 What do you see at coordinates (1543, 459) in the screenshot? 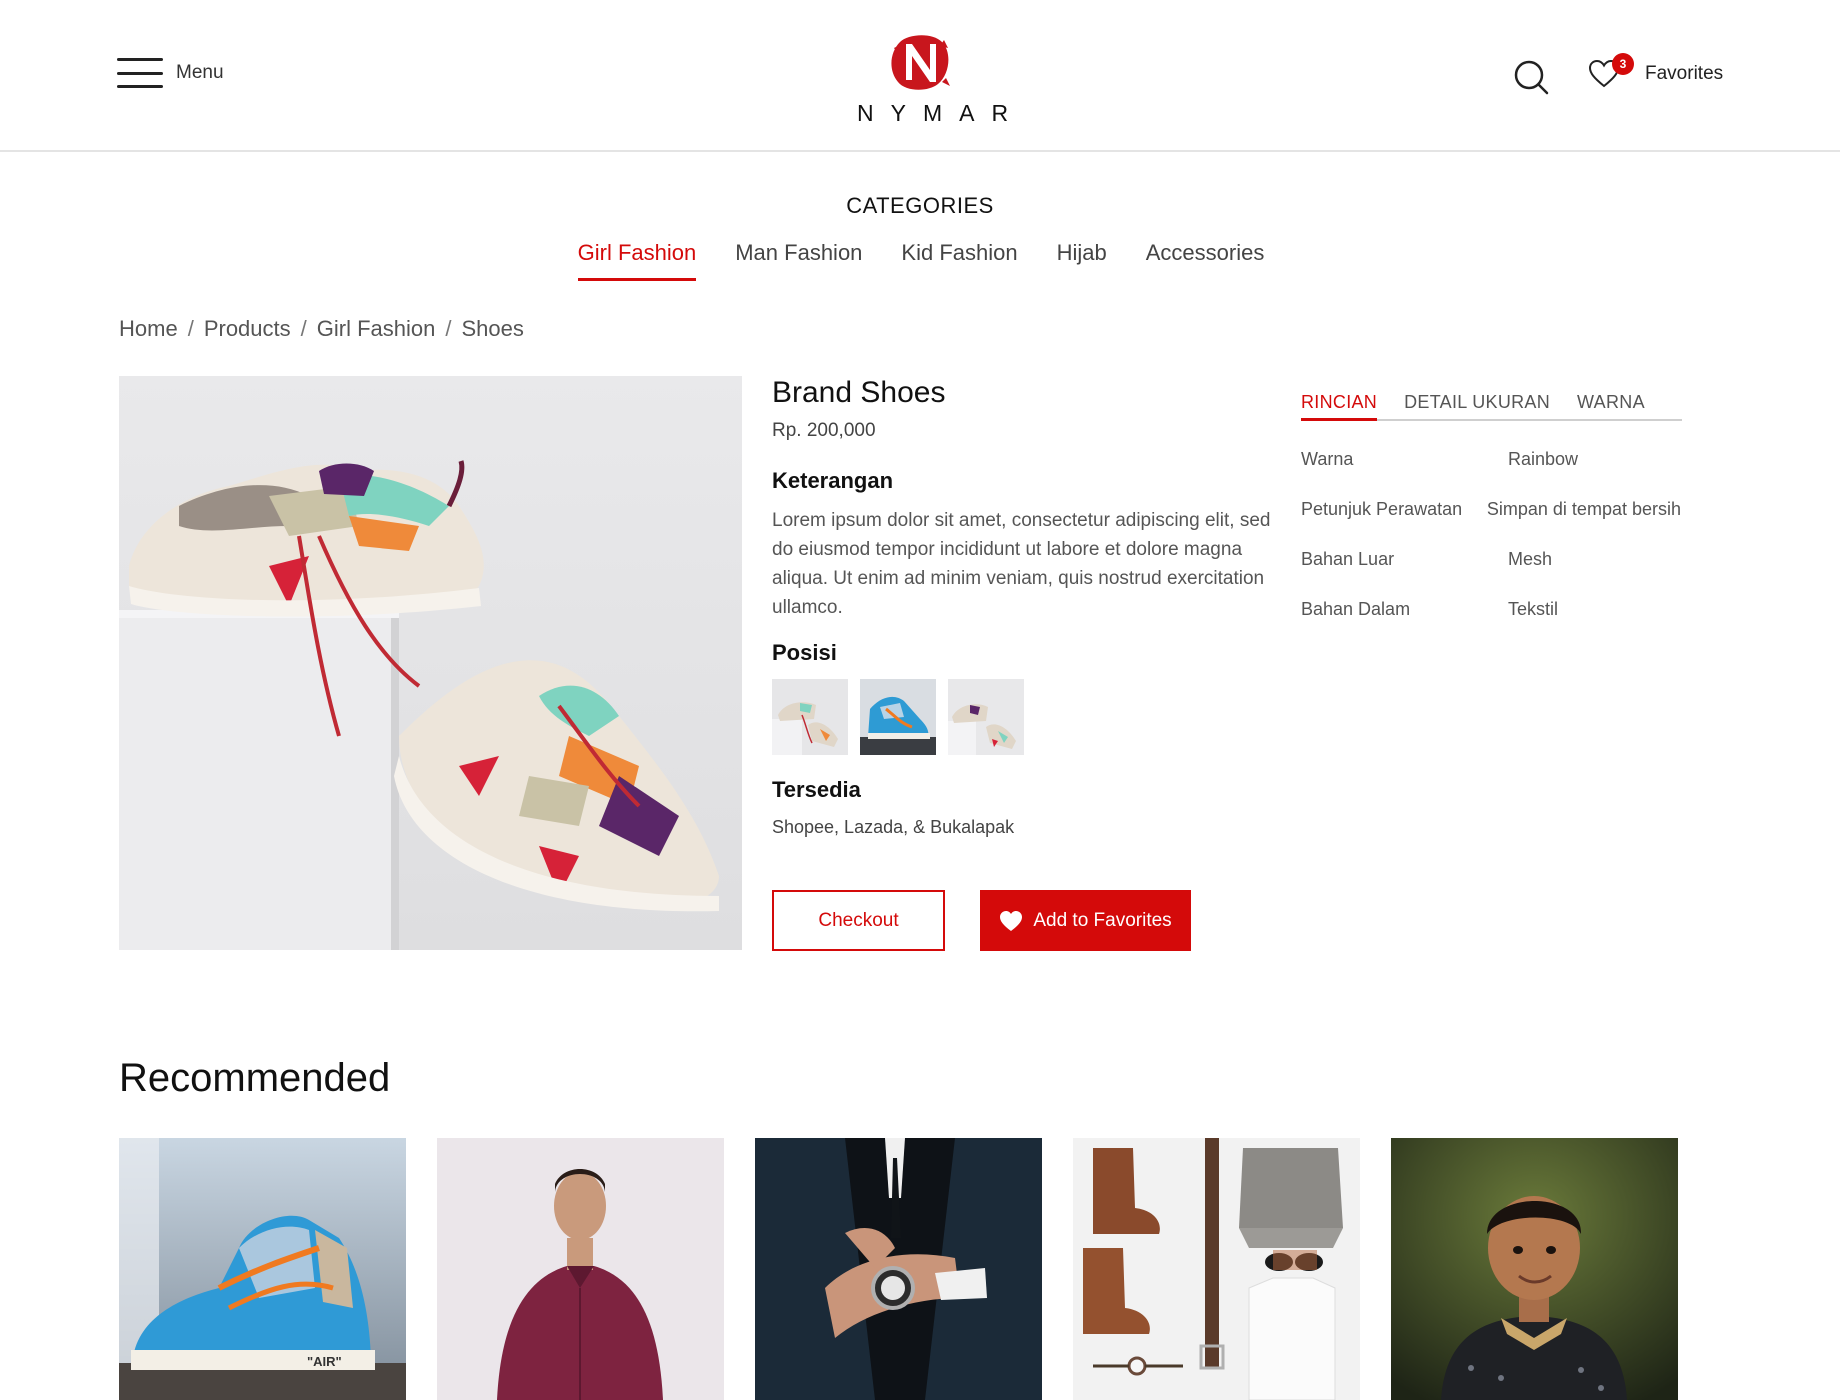
I see `spec-value: Rainbow` at bounding box center [1543, 459].